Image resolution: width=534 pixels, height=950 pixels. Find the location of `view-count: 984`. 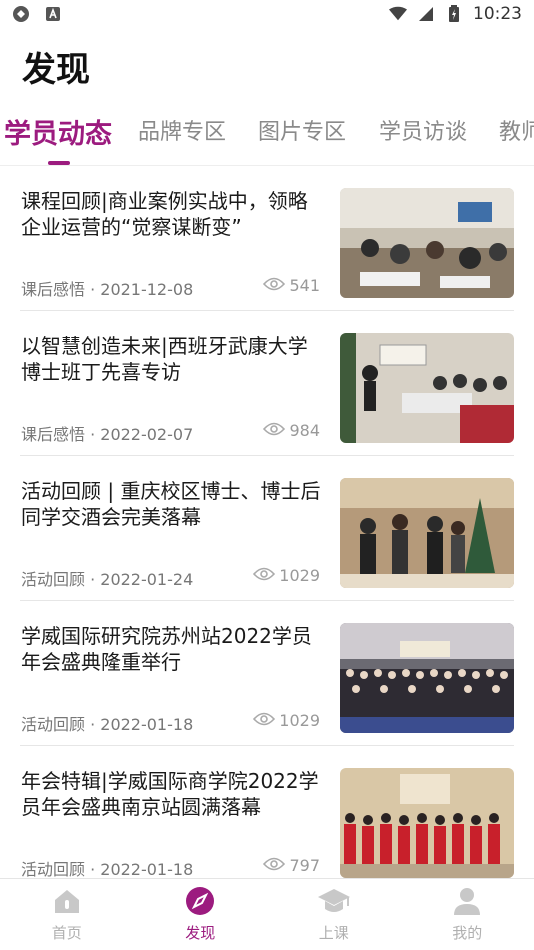

view-count: 984 is located at coordinates (304, 430).